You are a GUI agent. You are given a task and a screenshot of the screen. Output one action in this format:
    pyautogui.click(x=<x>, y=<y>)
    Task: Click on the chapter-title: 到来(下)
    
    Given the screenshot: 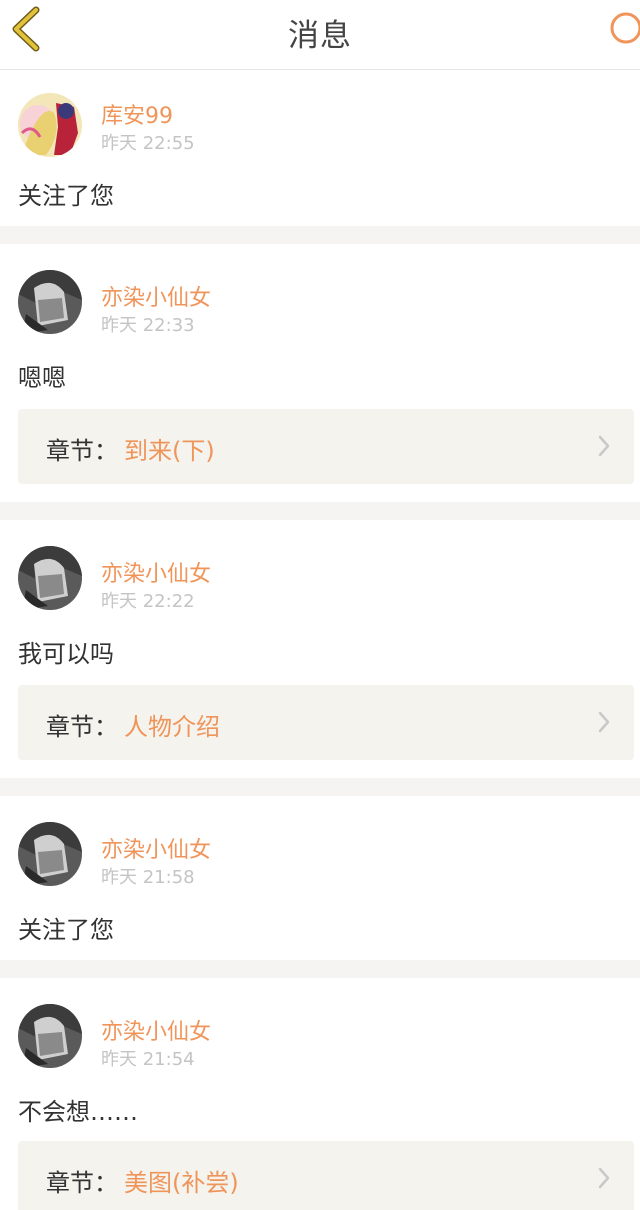 What is the action you would take?
    pyautogui.click(x=169, y=451)
    